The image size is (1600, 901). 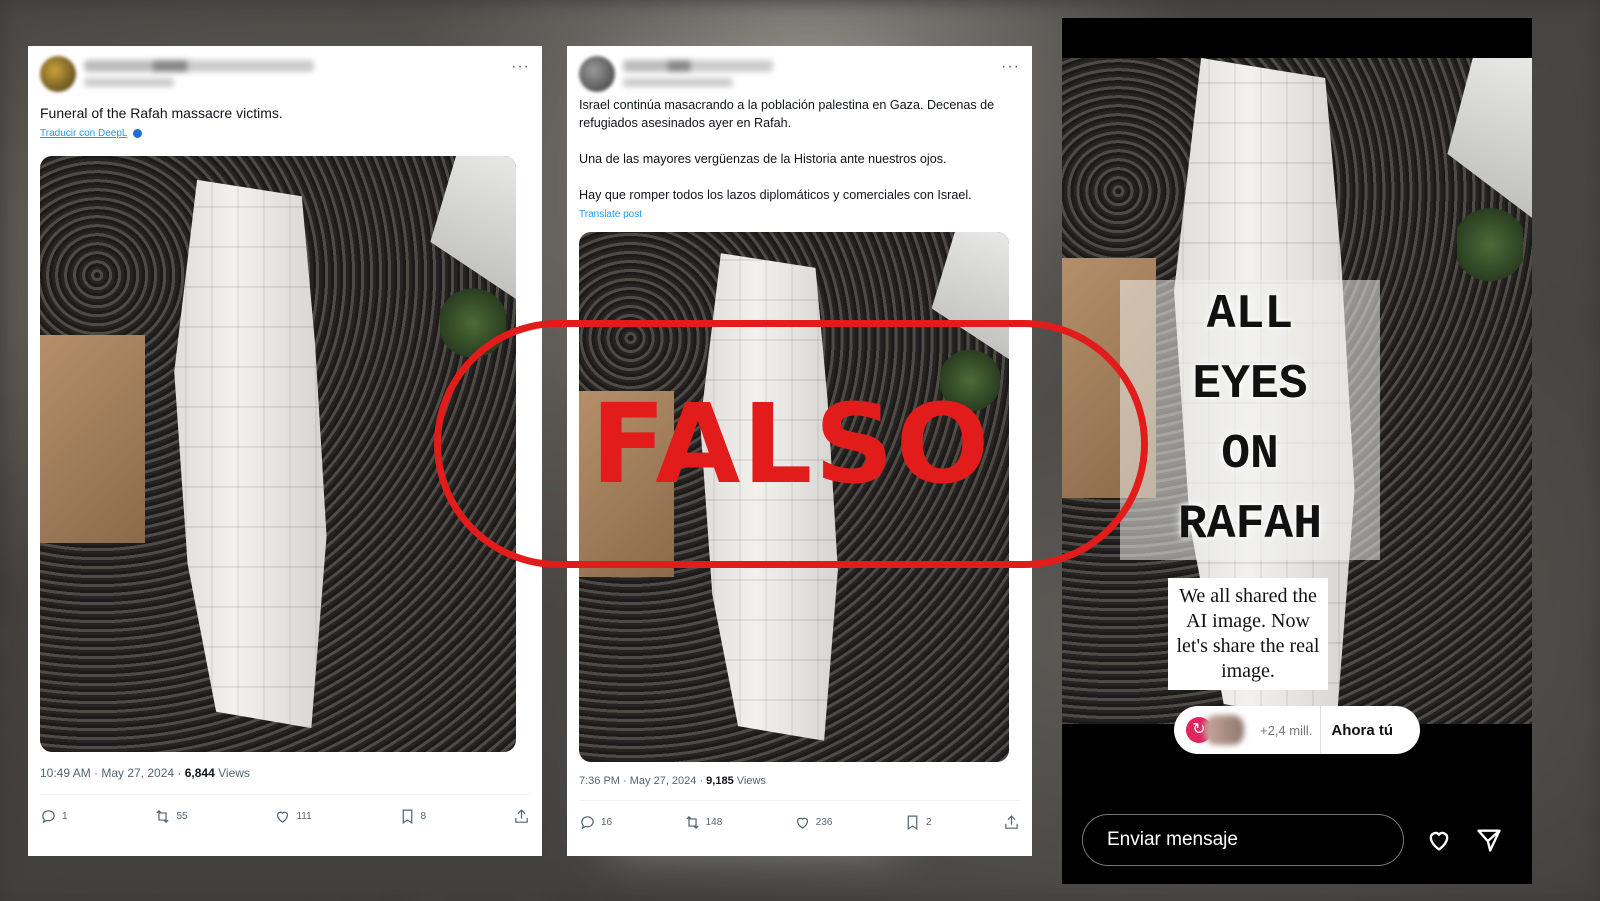 I want to click on bookmark-count: 2, so click(x=928, y=822).